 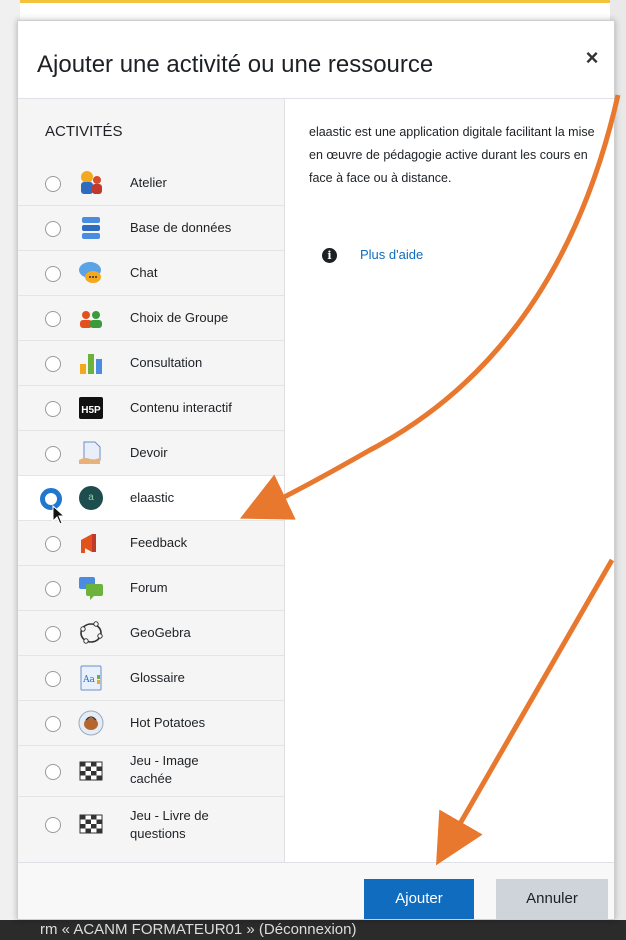 What do you see at coordinates (159, 542) in the screenshot?
I see `option-label: Feedback` at bounding box center [159, 542].